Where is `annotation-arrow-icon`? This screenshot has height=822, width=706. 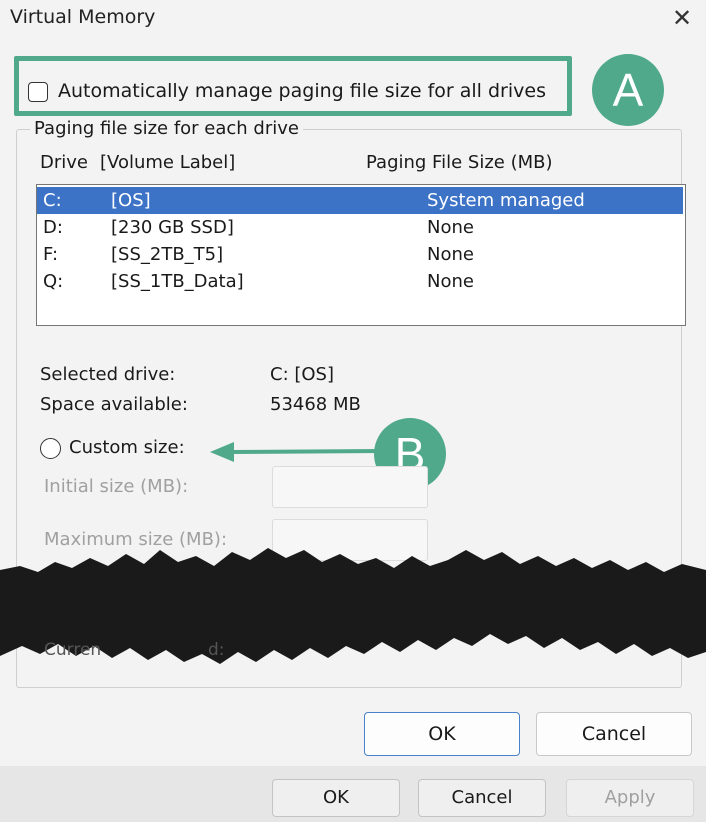
annotation-arrow-icon is located at coordinates (297, 452).